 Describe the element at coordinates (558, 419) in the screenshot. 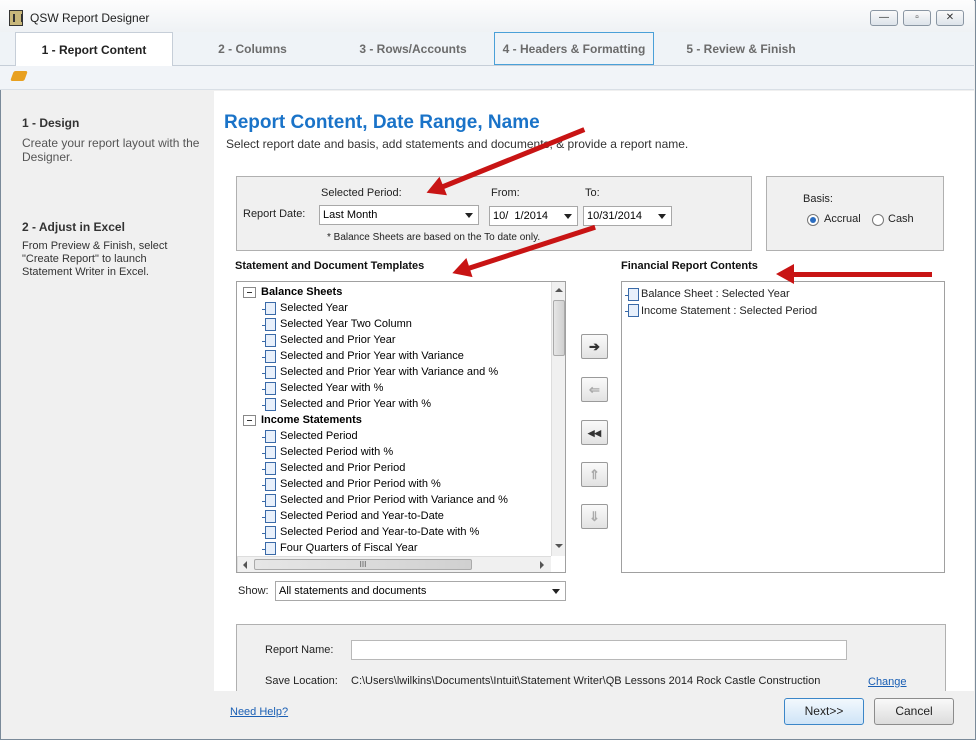

I see `vertical-scrollbar` at that location.